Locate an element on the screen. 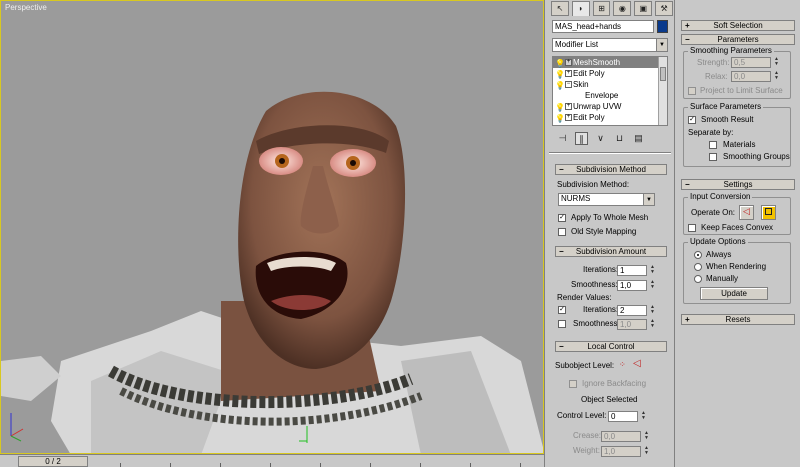  render-smoothness-checkbox is located at coordinates (562, 324).